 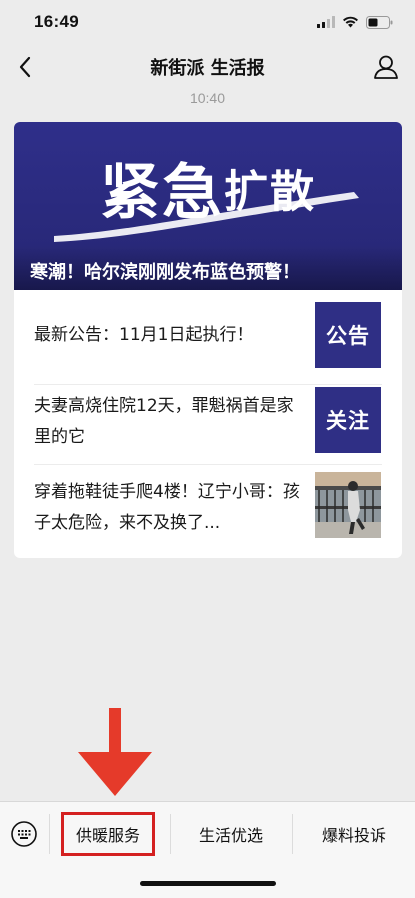 I want to click on page-title: 新街派 生活报, so click(x=207, y=68).